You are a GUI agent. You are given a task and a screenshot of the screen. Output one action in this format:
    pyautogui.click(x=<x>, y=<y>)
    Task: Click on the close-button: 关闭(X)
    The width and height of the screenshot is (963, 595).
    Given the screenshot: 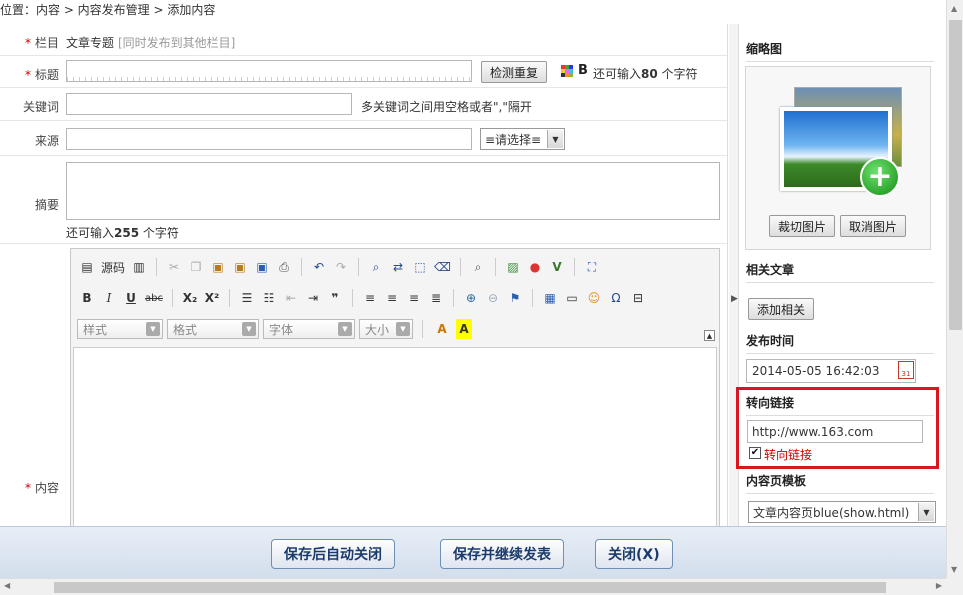 What is the action you would take?
    pyautogui.click(x=634, y=554)
    